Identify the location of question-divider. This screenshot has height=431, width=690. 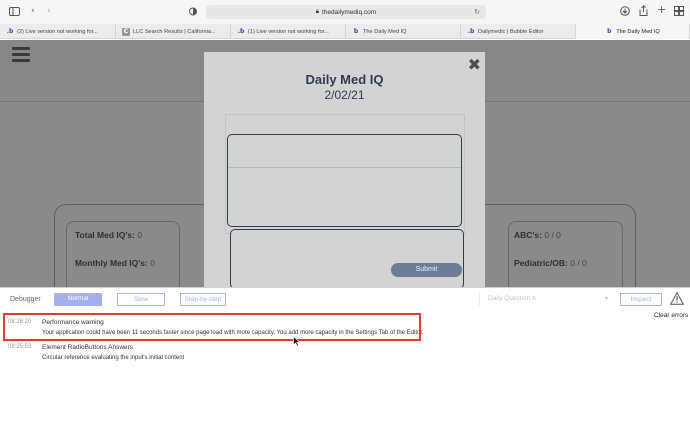
(344, 167).